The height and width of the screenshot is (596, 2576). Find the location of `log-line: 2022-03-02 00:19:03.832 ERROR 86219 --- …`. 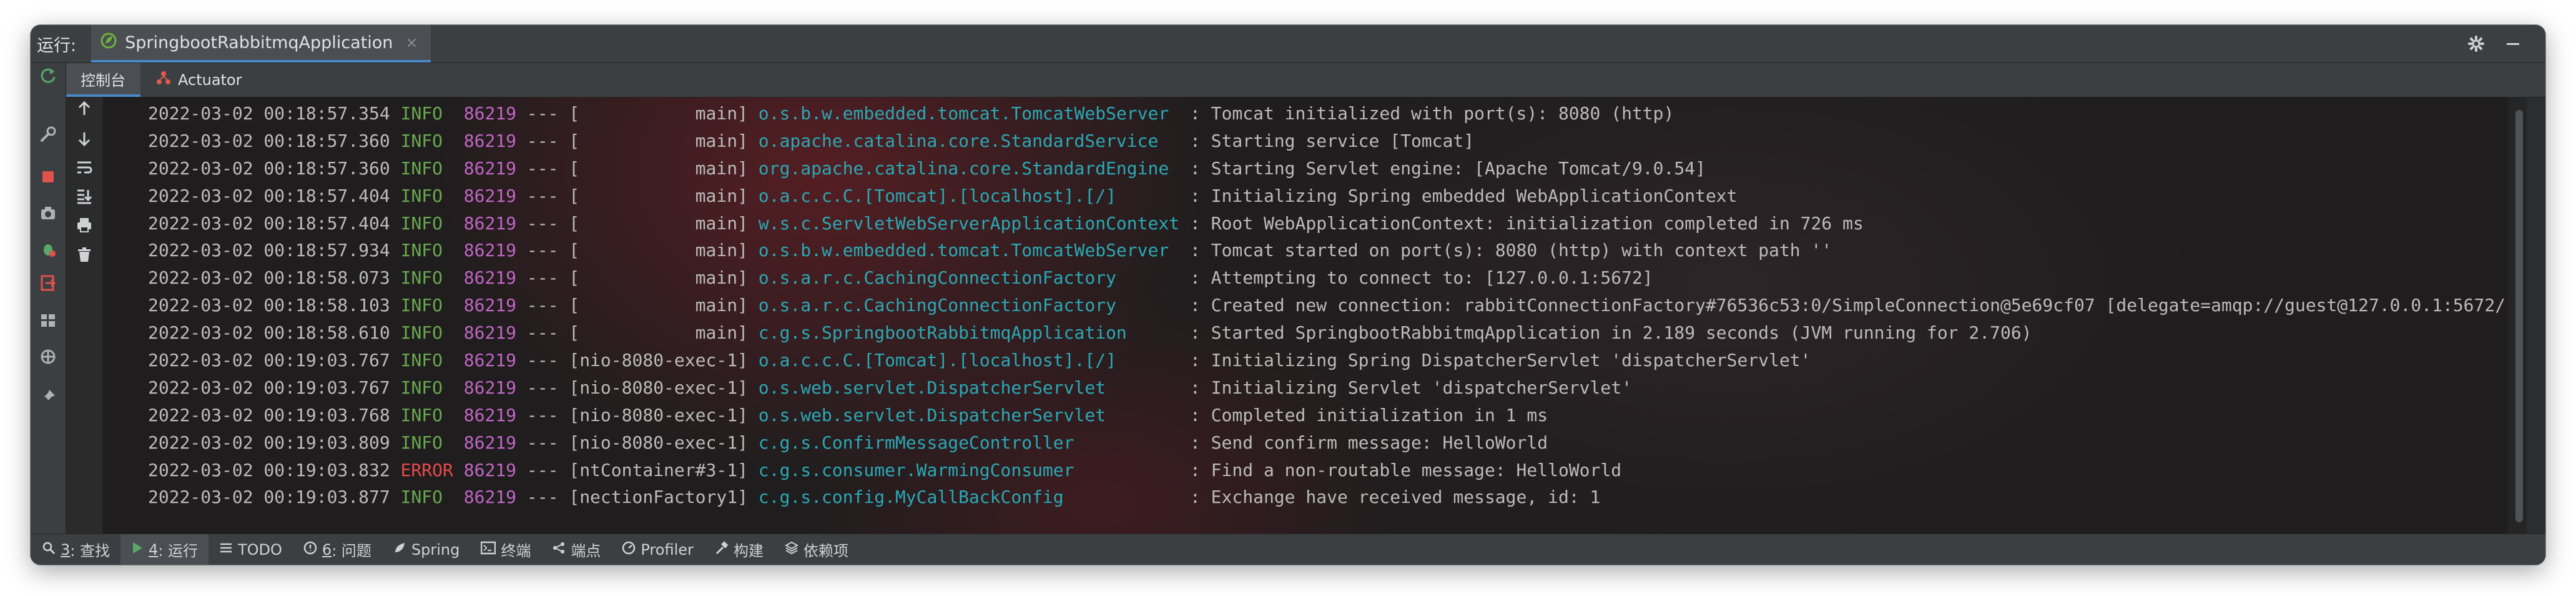

log-line: 2022-03-02 00:19:03.832 ERROR 86219 --- … is located at coordinates (1332, 470).